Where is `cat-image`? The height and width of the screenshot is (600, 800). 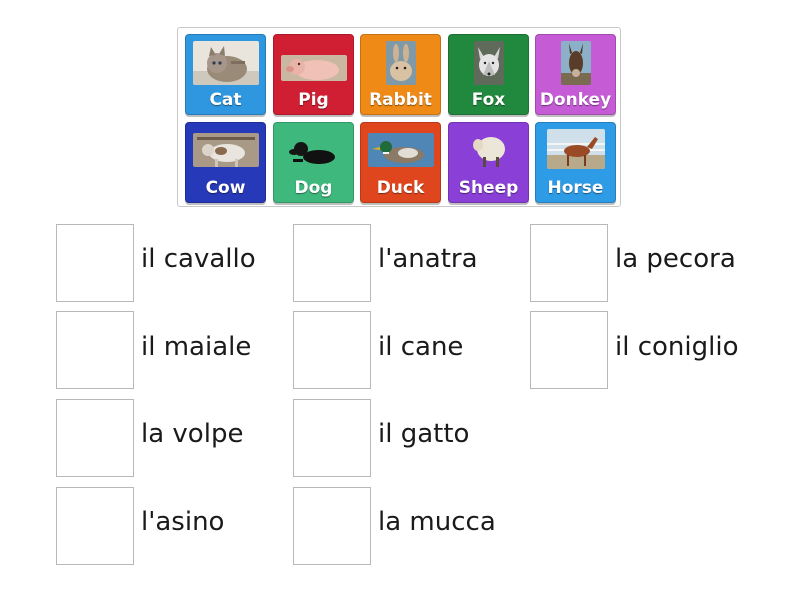 cat-image is located at coordinates (225, 63).